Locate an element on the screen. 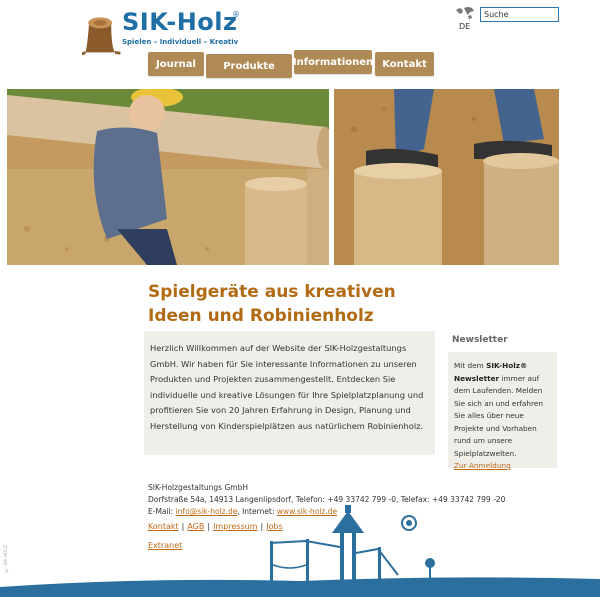 This screenshot has height=597, width=600. newsletter-signup-link: Zur Anmeldung is located at coordinates (482, 465).